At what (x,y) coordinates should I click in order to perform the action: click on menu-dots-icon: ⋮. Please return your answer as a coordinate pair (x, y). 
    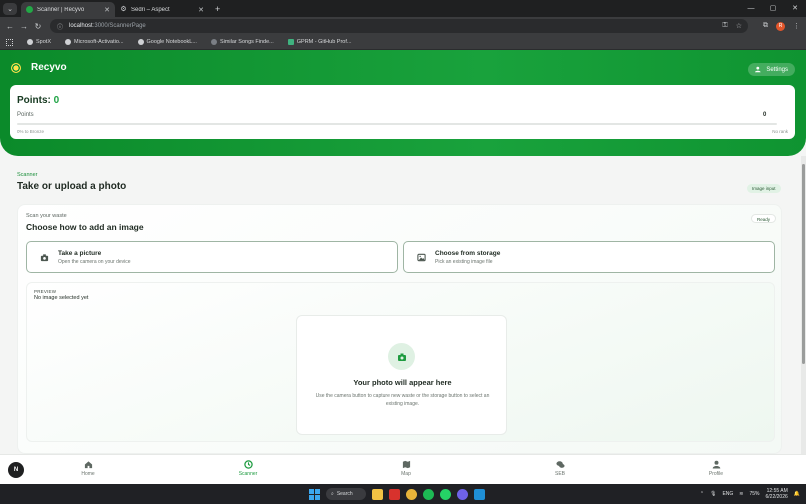
    Looking at the image, I should click on (796, 26).